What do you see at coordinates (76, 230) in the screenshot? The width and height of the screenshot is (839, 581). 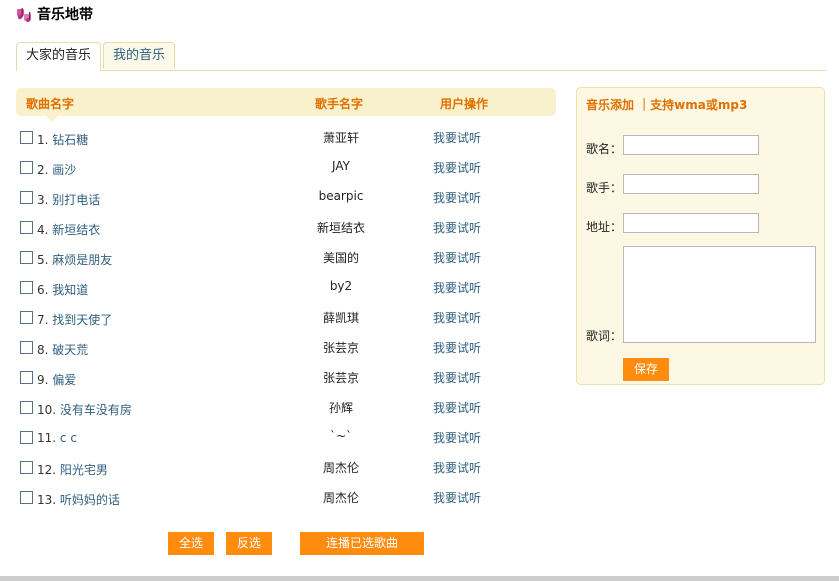 I see `song-title-link: 新垣结衣` at bounding box center [76, 230].